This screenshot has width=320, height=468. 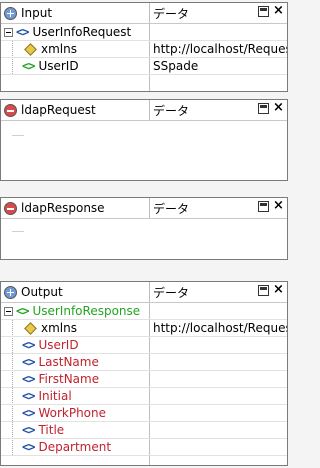 What do you see at coordinates (144, 292) in the screenshot?
I see `output-panel-header: Output データ ×` at bounding box center [144, 292].